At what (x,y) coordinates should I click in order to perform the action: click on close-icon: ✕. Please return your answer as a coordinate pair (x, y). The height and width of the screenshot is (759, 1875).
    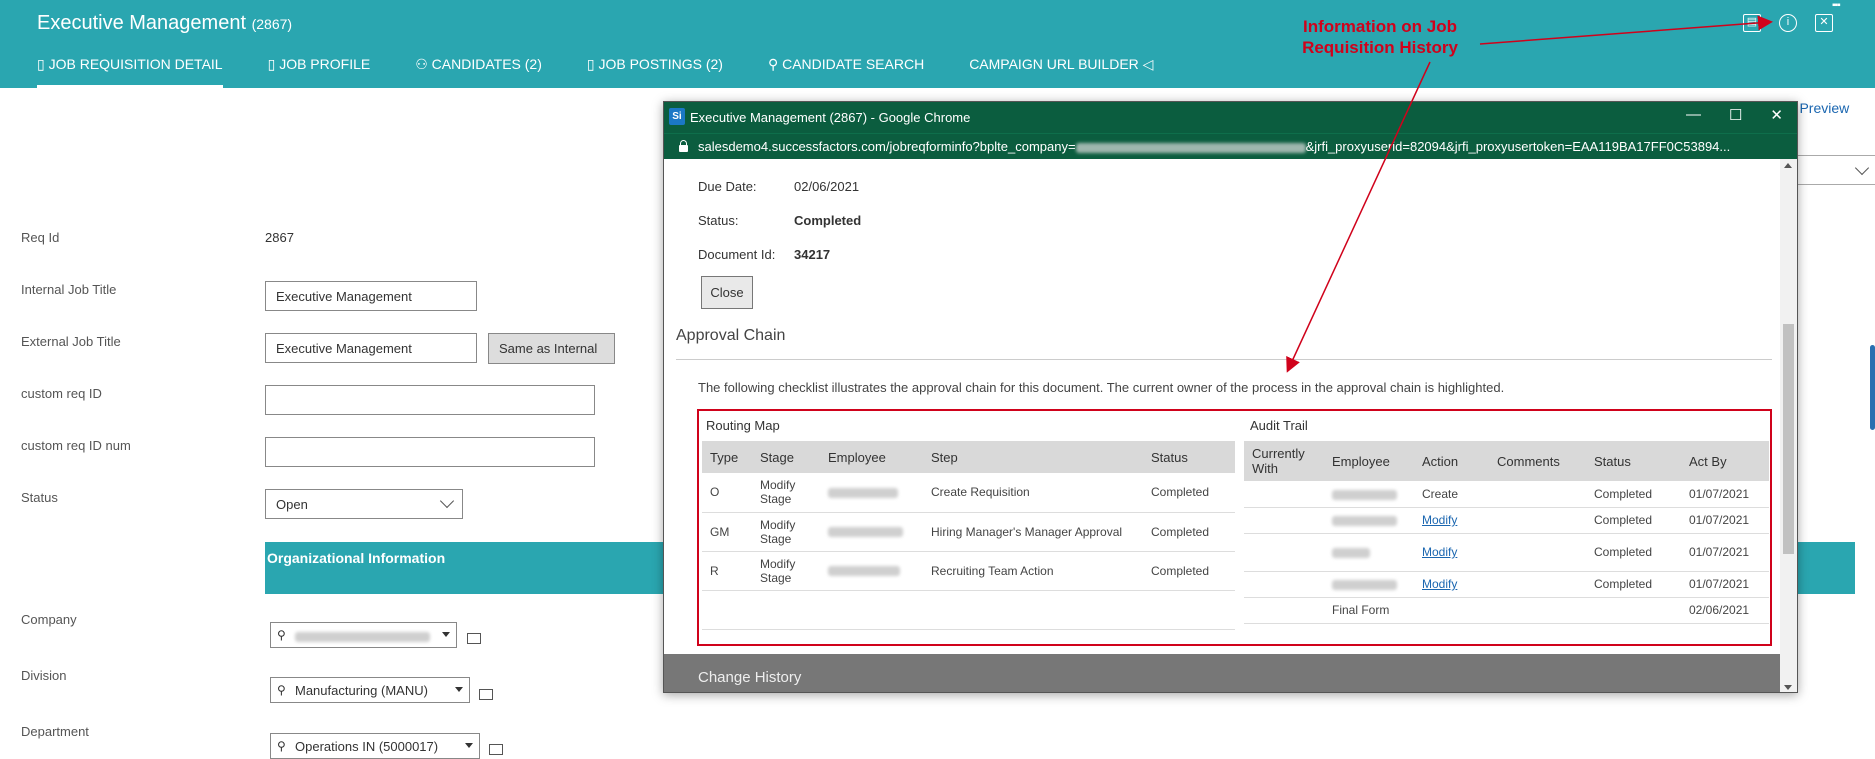
    Looking at the image, I should click on (1776, 115).